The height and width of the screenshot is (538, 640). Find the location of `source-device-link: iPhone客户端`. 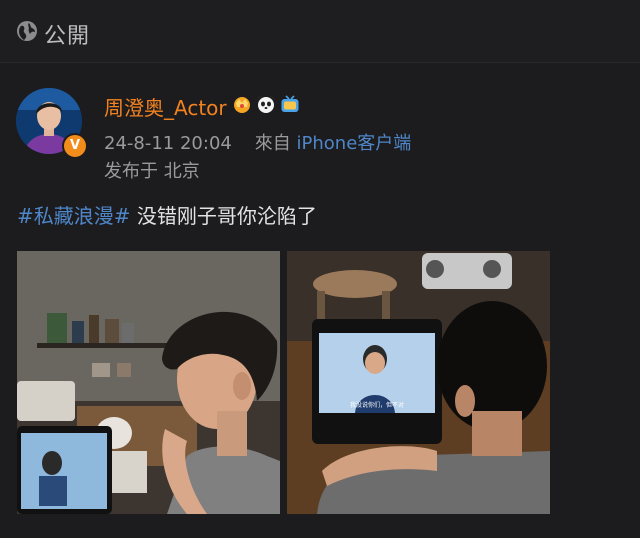

source-device-link: iPhone客户端 is located at coordinates (354, 143).